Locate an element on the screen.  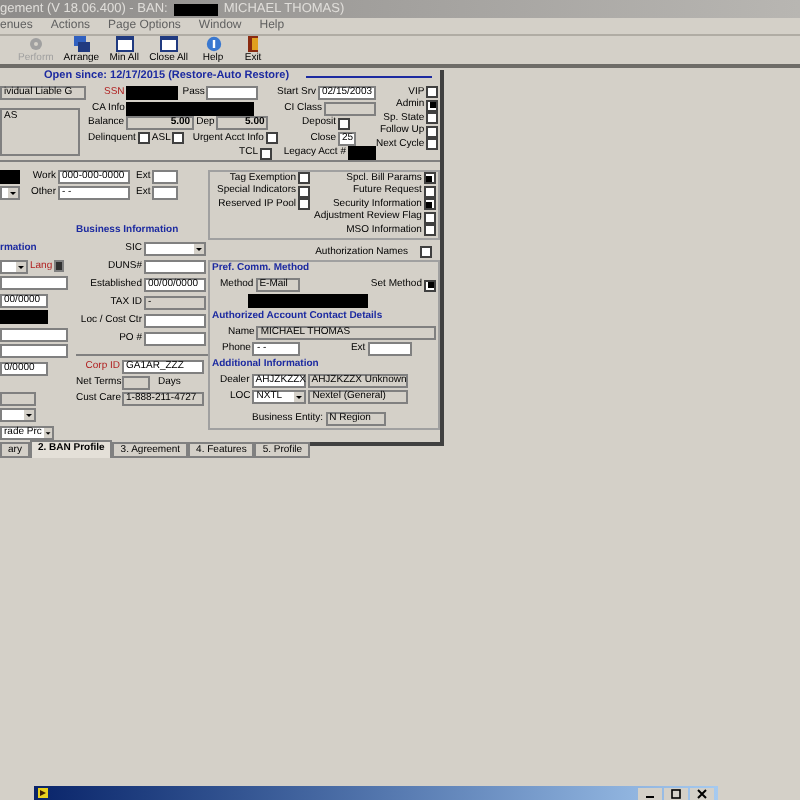
door-icon is located at coordinates (253, 44).